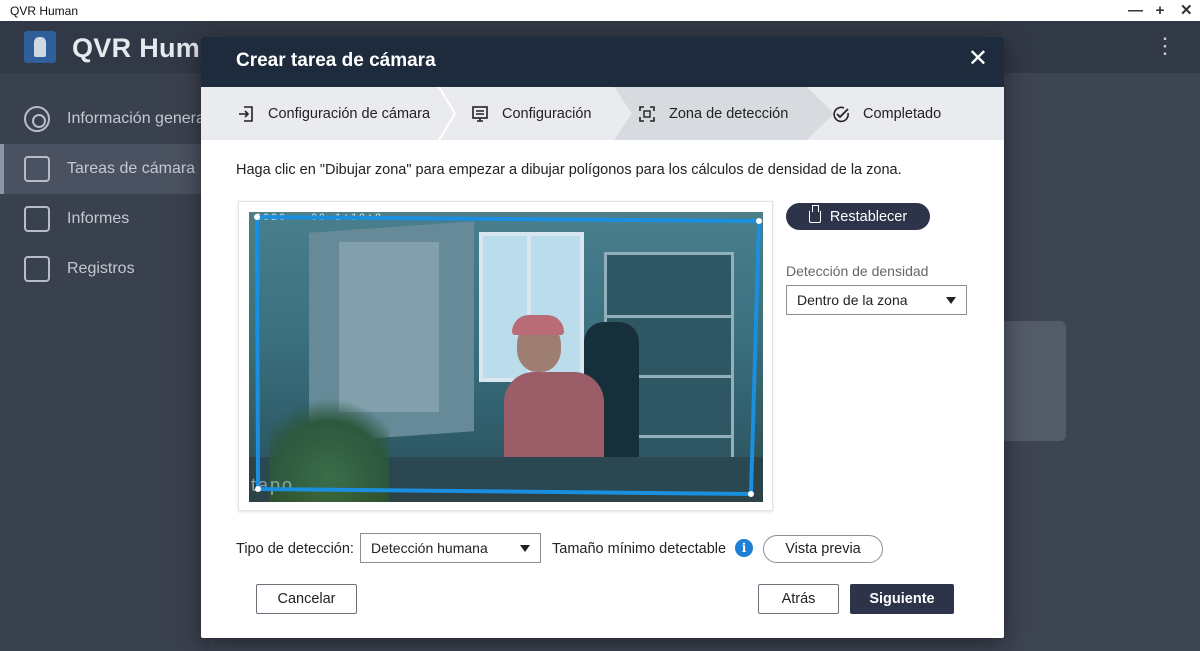 This screenshot has width=1200, height=651. I want to click on clipboard-icon, so click(37, 269).